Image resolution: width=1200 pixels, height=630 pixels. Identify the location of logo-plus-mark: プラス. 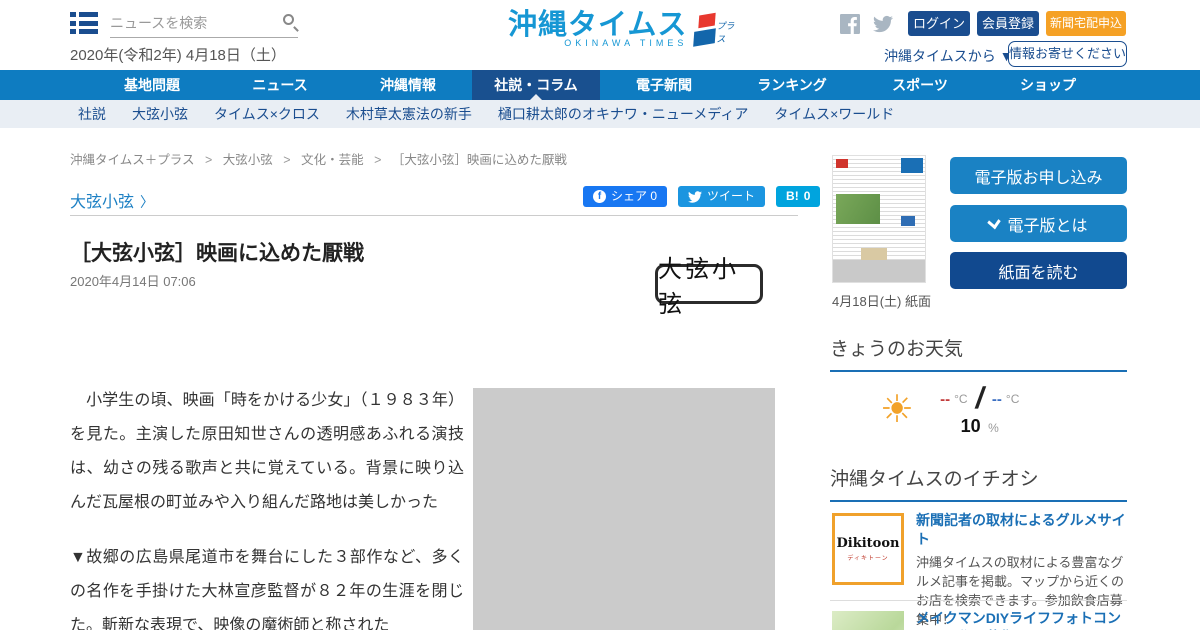
(715, 29).